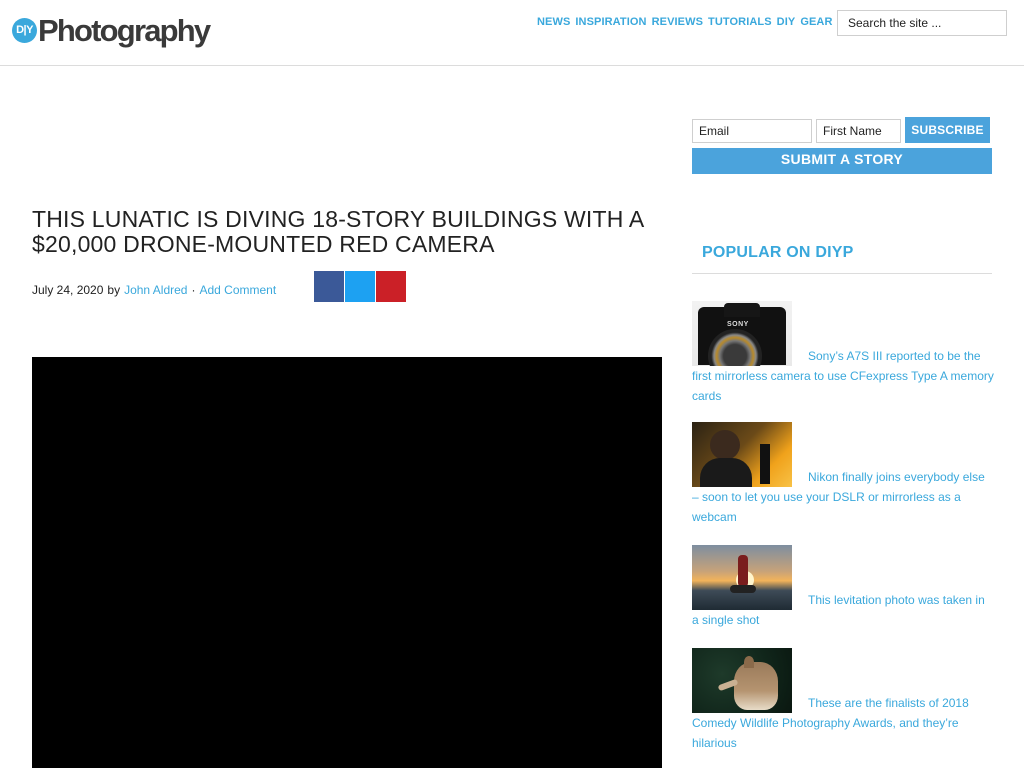 The width and height of the screenshot is (1024, 768). What do you see at coordinates (858, 131) in the screenshot?
I see `first-name-field` at bounding box center [858, 131].